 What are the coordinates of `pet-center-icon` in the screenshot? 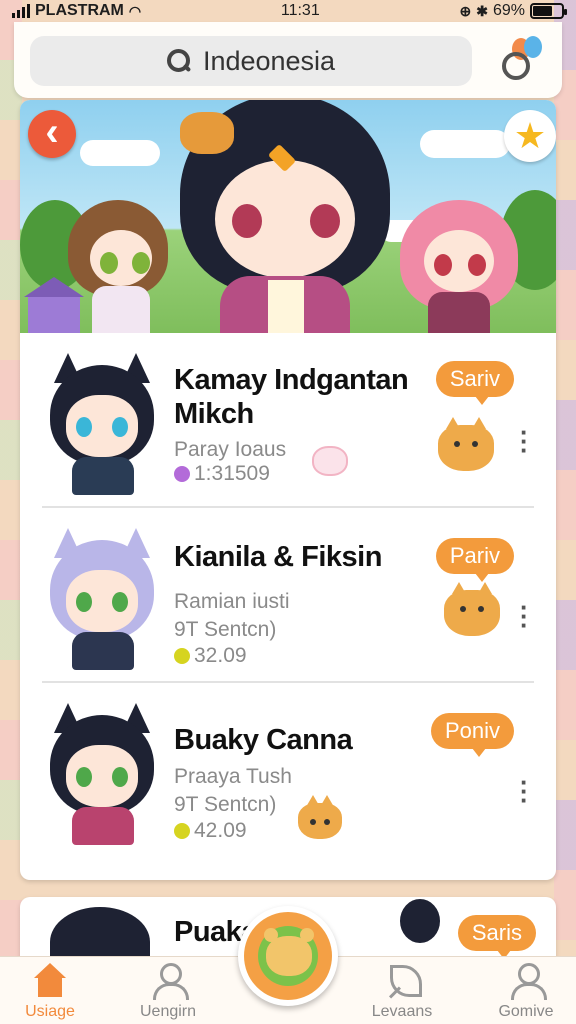 It's located at (289, 952).